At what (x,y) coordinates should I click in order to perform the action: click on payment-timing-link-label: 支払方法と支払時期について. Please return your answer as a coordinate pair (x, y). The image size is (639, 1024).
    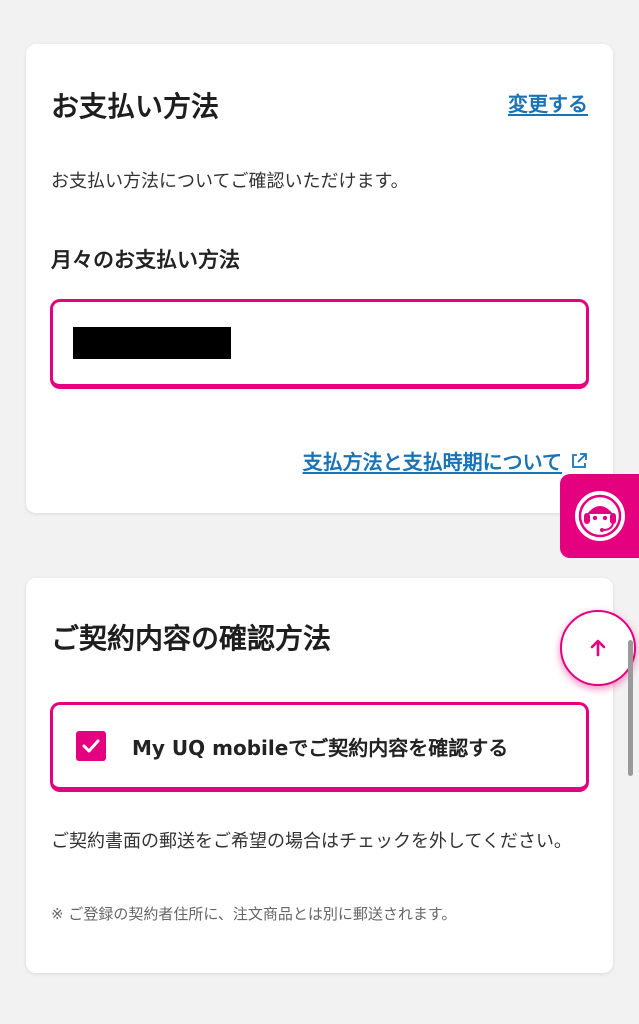
    Looking at the image, I should click on (432, 462).